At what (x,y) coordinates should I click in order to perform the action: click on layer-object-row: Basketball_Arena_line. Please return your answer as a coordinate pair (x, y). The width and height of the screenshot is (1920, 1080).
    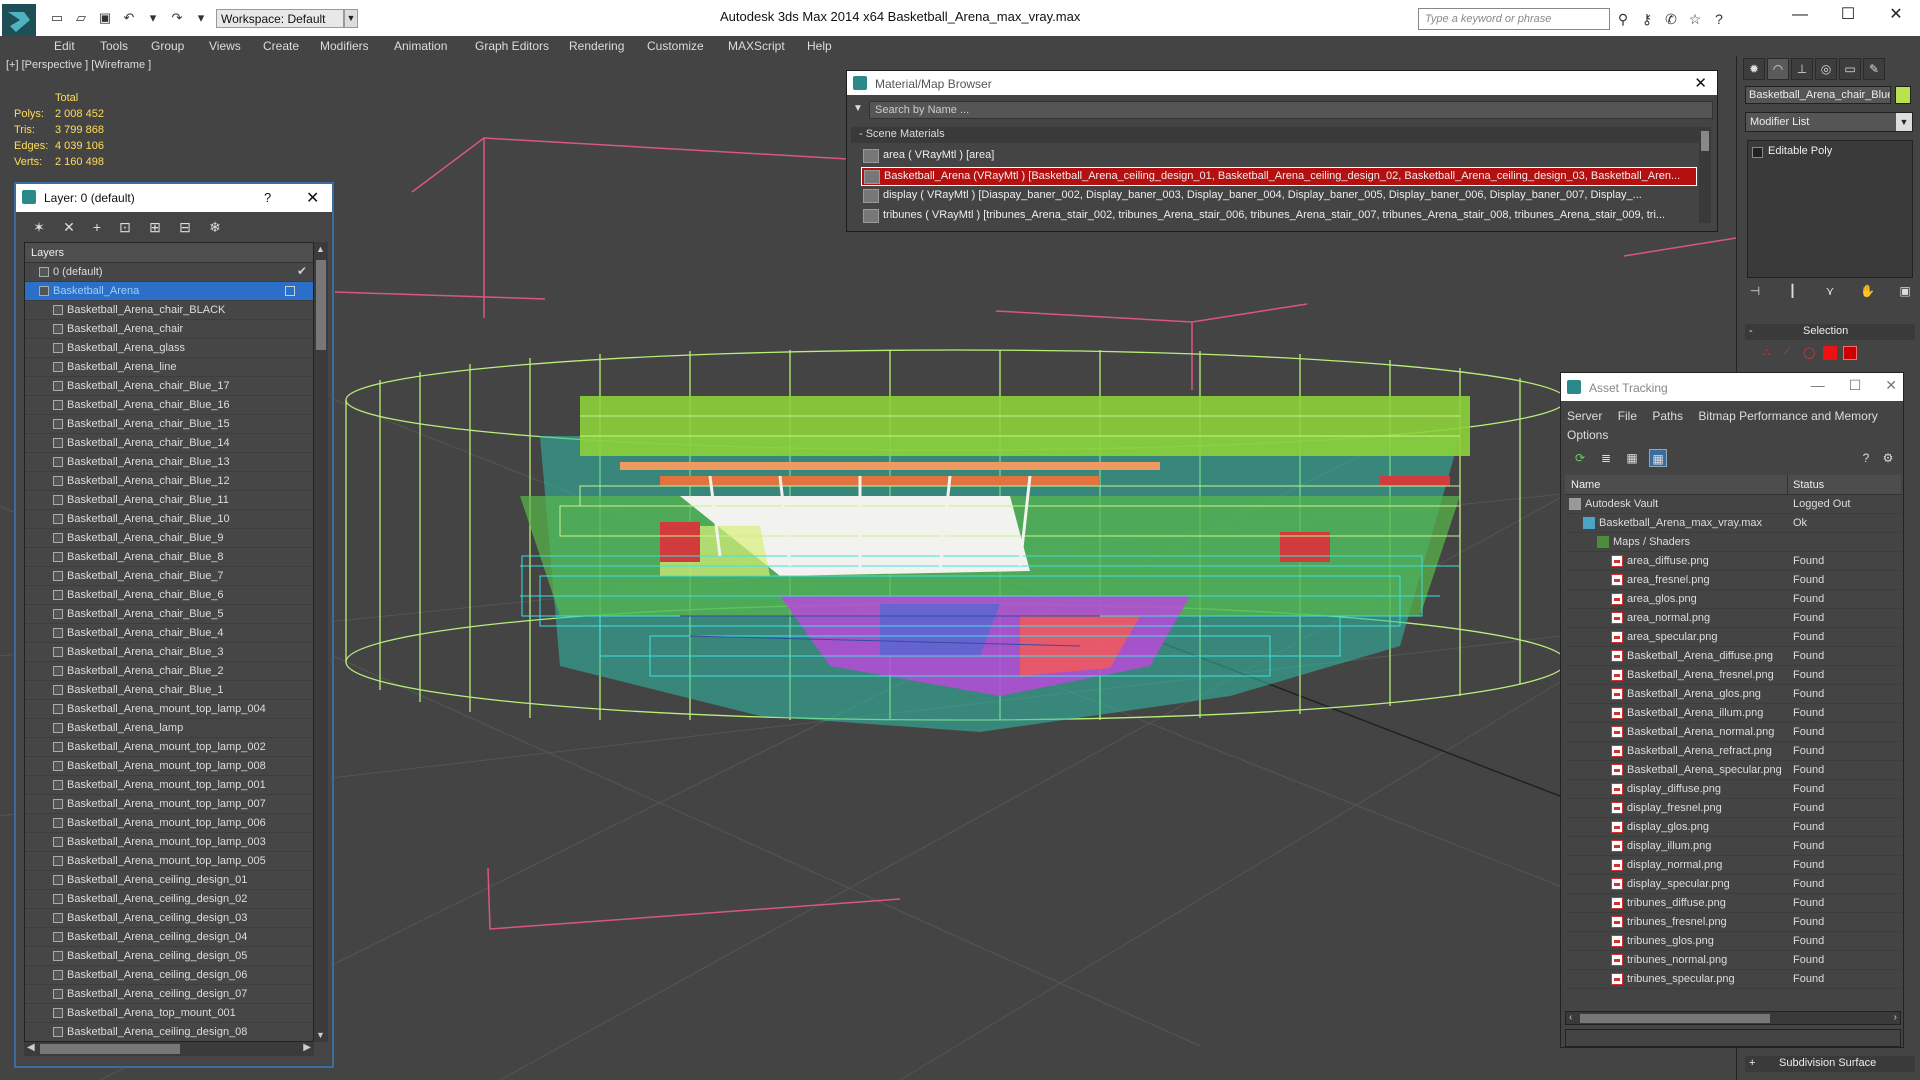
    Looking at the image, I should click on (169, 367).